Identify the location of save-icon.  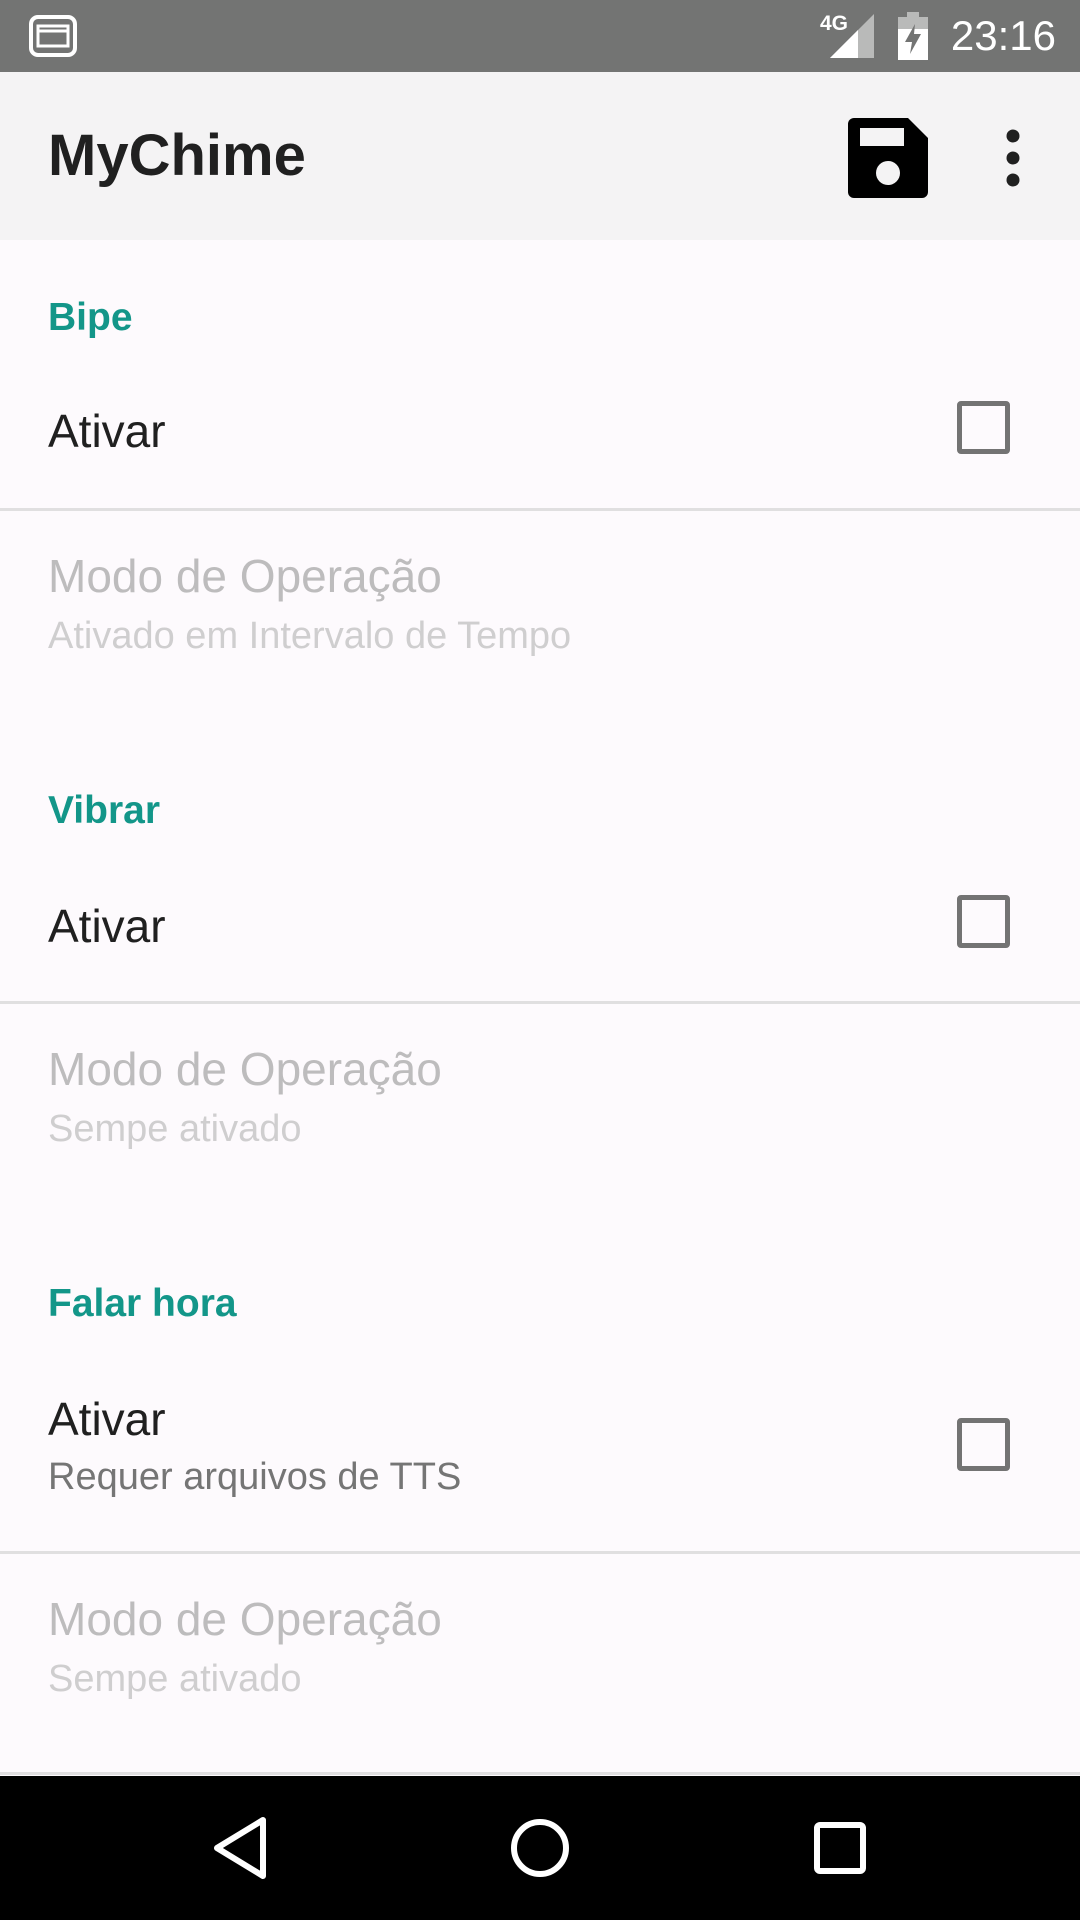
(888, 158).